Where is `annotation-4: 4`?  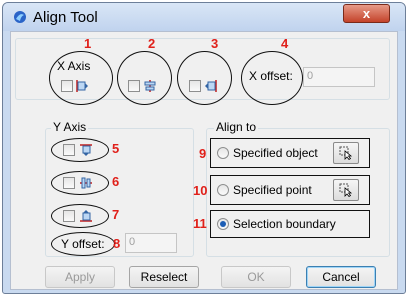
annotation-4: 4 is located at coordinates (285, 43).